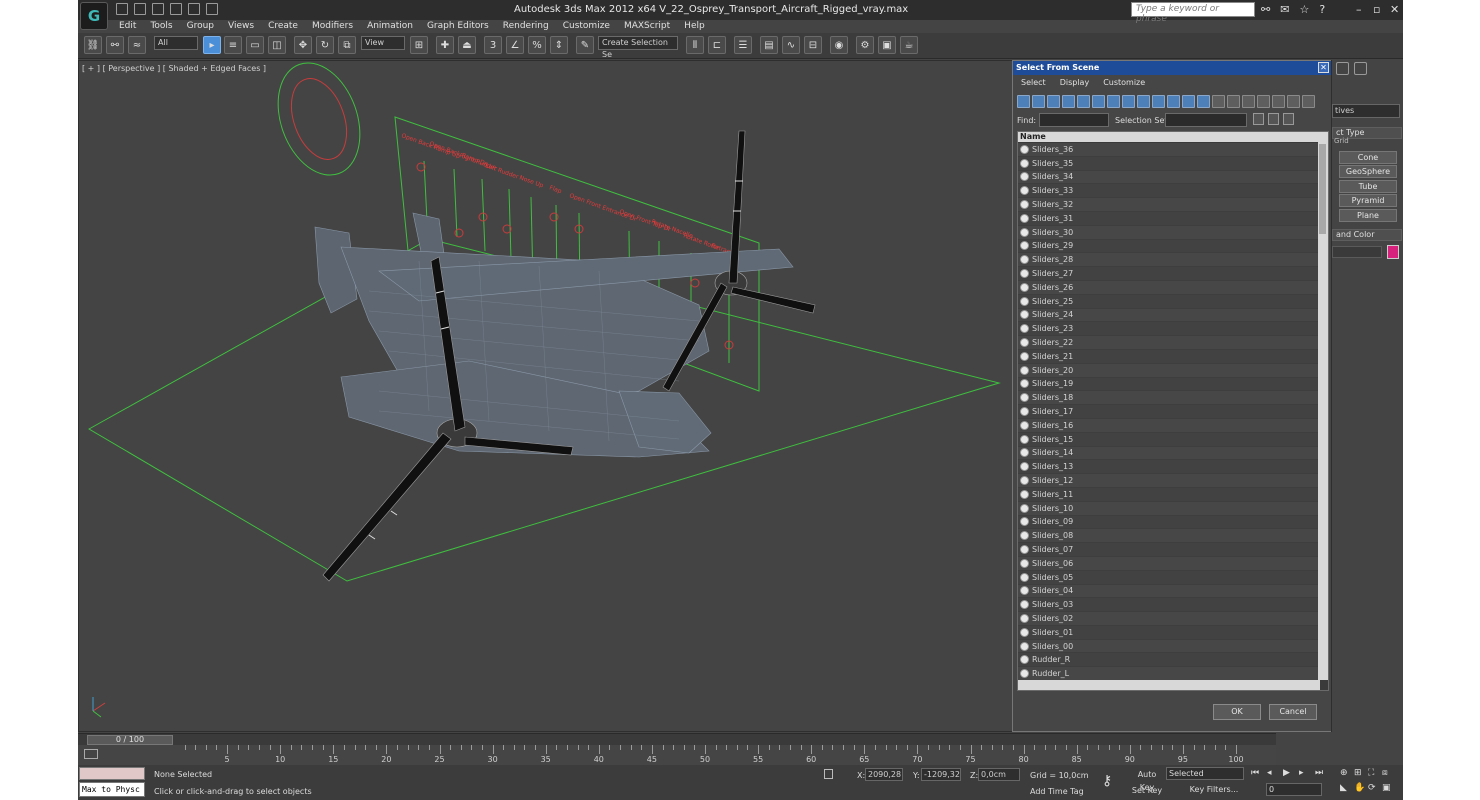 This screenshot has height=800, width=1480. Describe the element at coordinates (93, 45) in the screenshot. I see `link-icon: ⛓` at that location.